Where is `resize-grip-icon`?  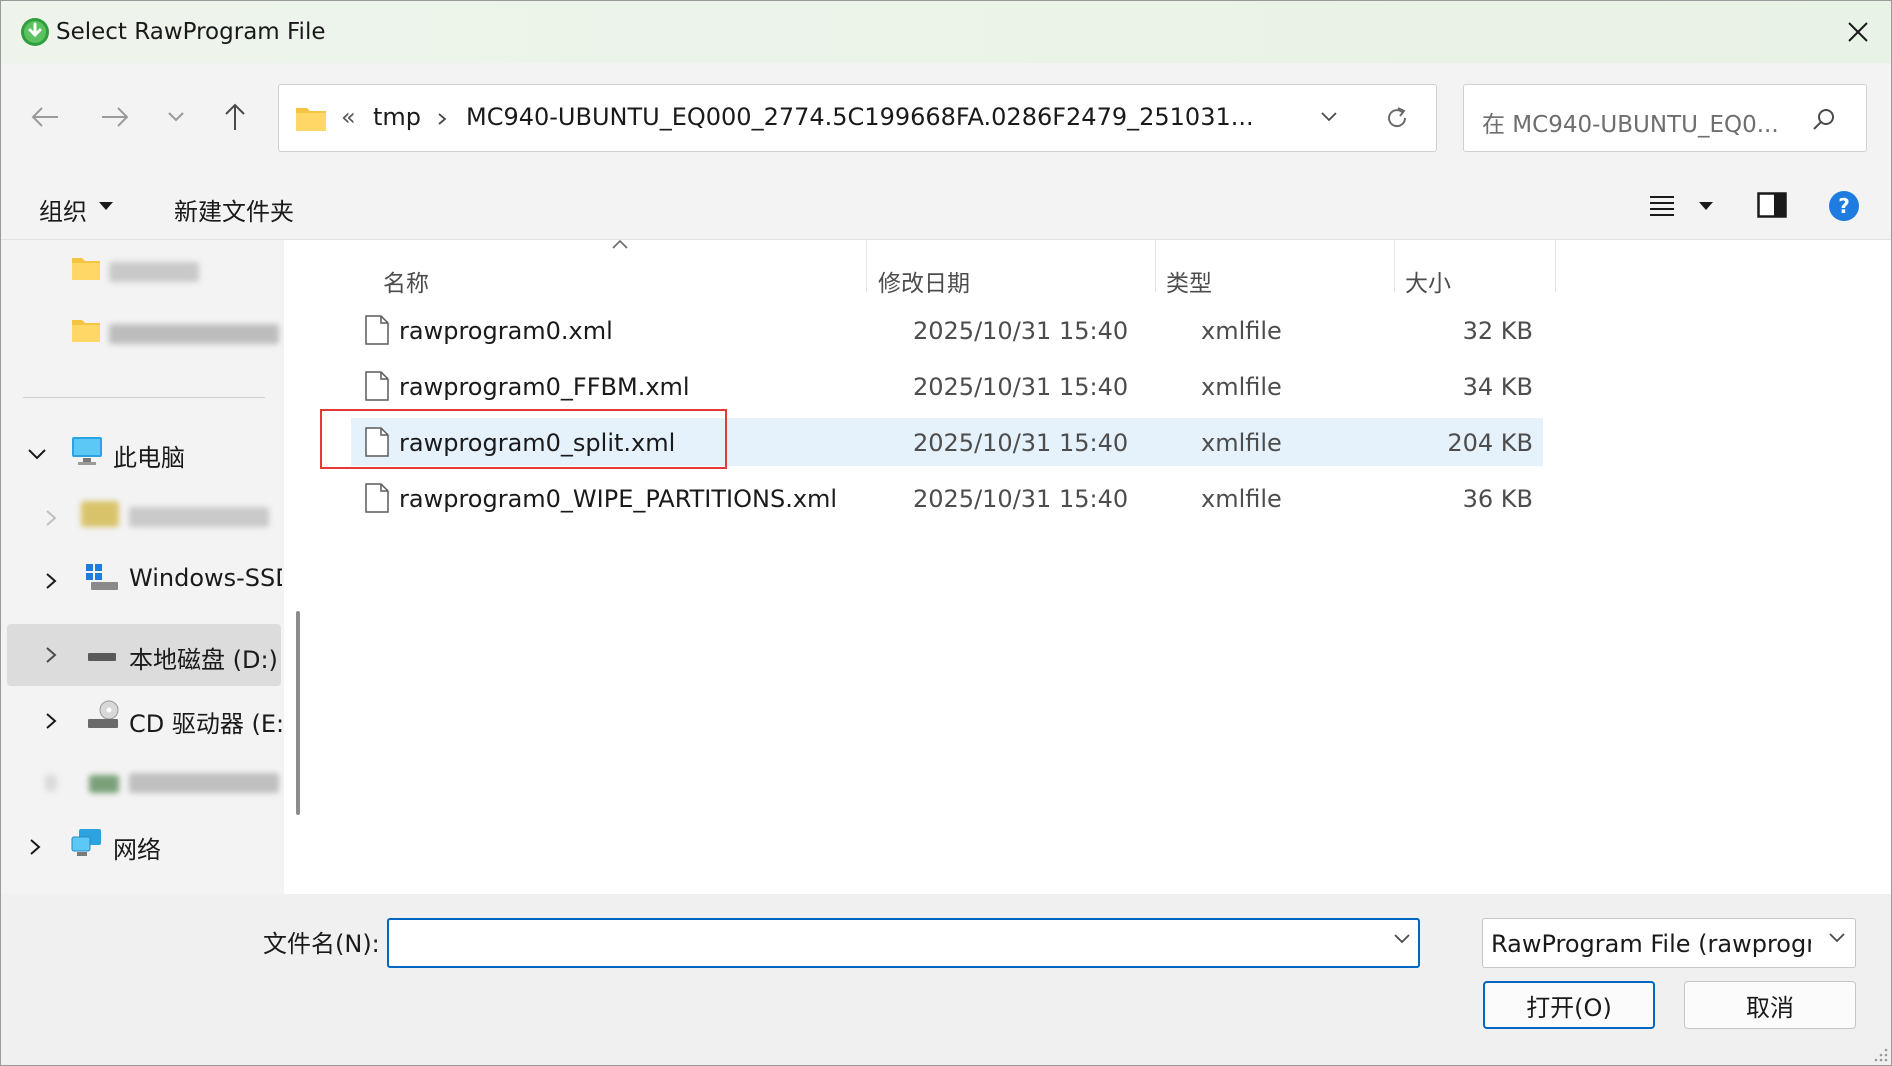
resize-grip-icon is located at coordinates (1881, 1055).